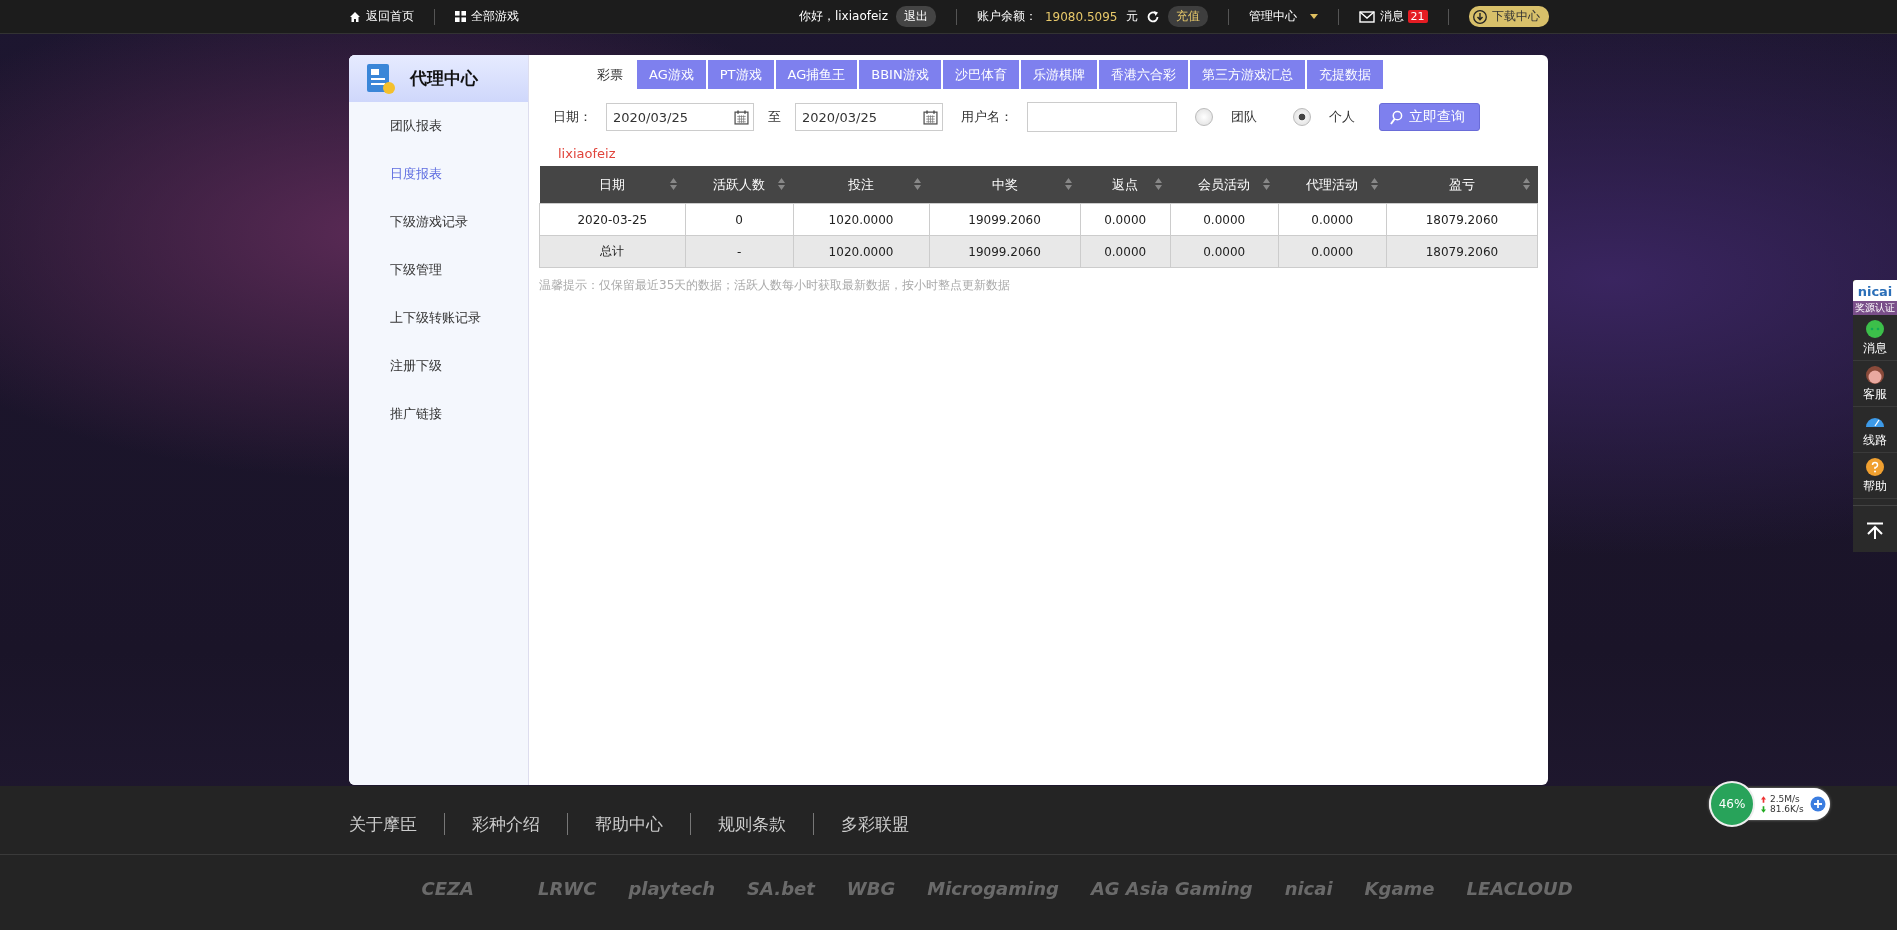  I want to click on sidebar-item: 上下级转账记录, so click(438, 318).